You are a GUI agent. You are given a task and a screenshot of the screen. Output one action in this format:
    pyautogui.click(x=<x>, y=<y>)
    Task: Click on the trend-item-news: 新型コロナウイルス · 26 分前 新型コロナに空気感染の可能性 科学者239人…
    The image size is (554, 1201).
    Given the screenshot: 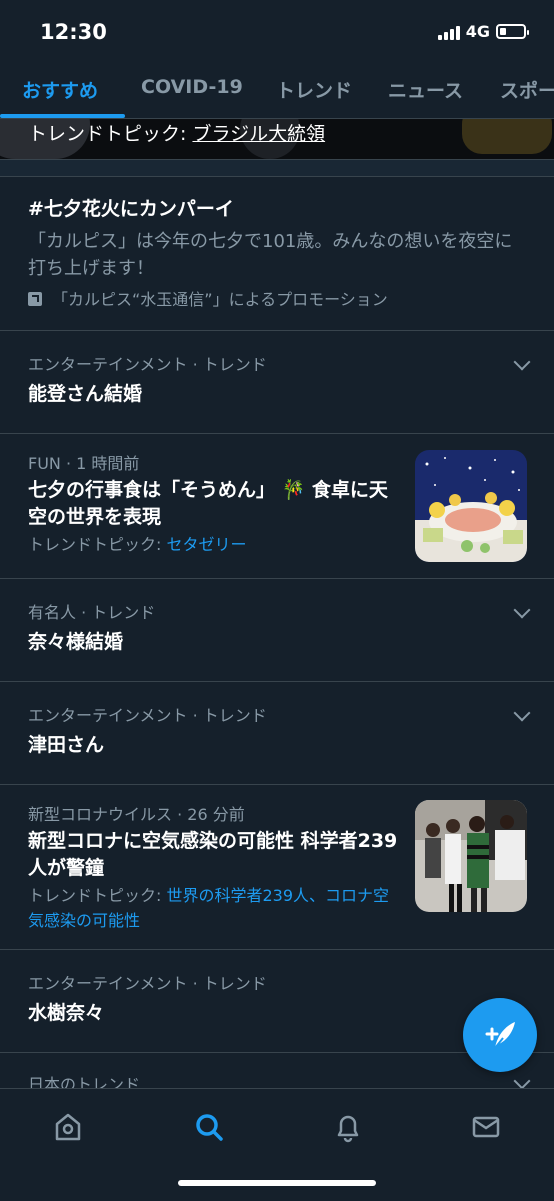 What is the action you would take?
    pyautogui.click(x=277, y=867)
    